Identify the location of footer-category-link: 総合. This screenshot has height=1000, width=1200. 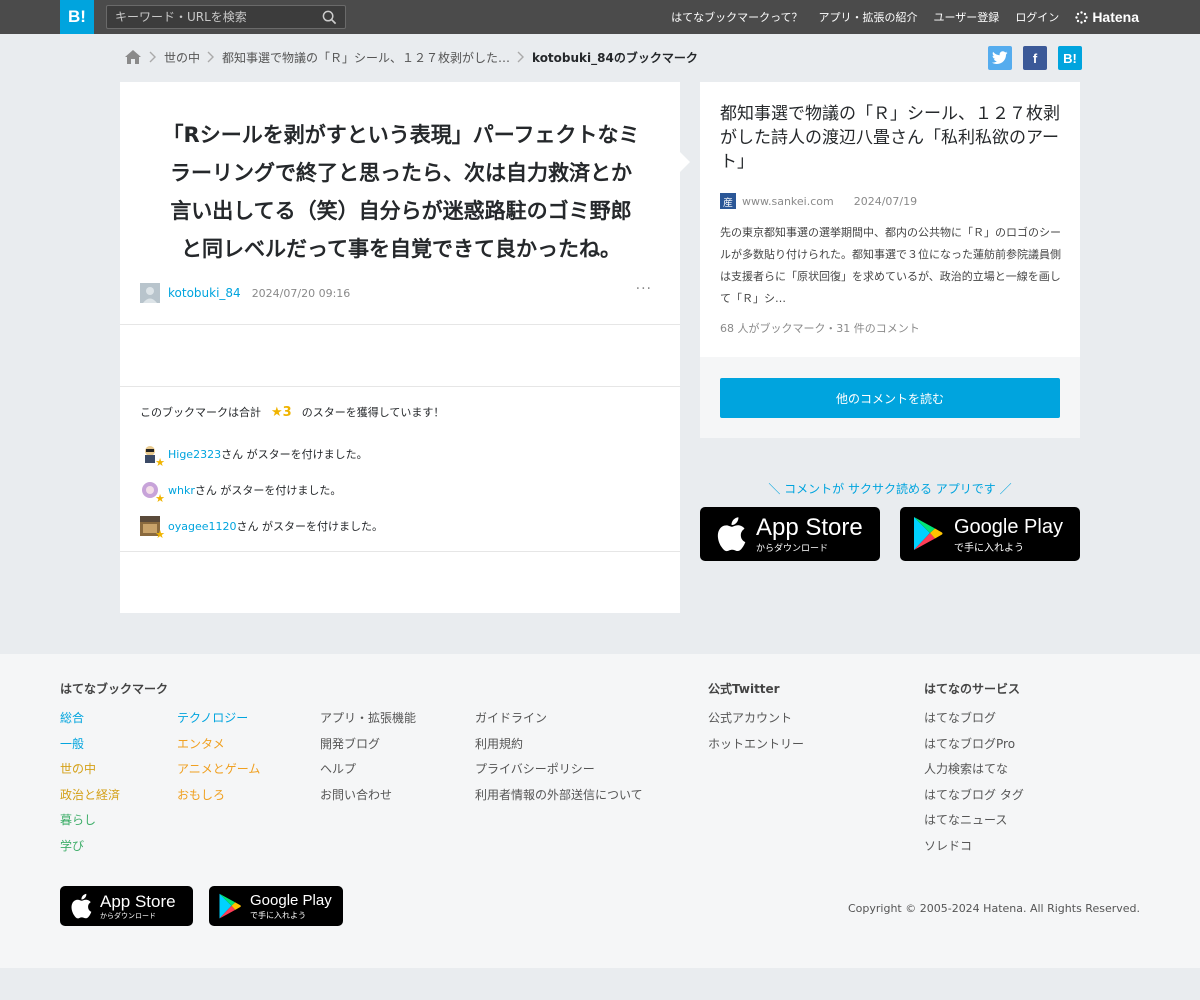
(90, 719).